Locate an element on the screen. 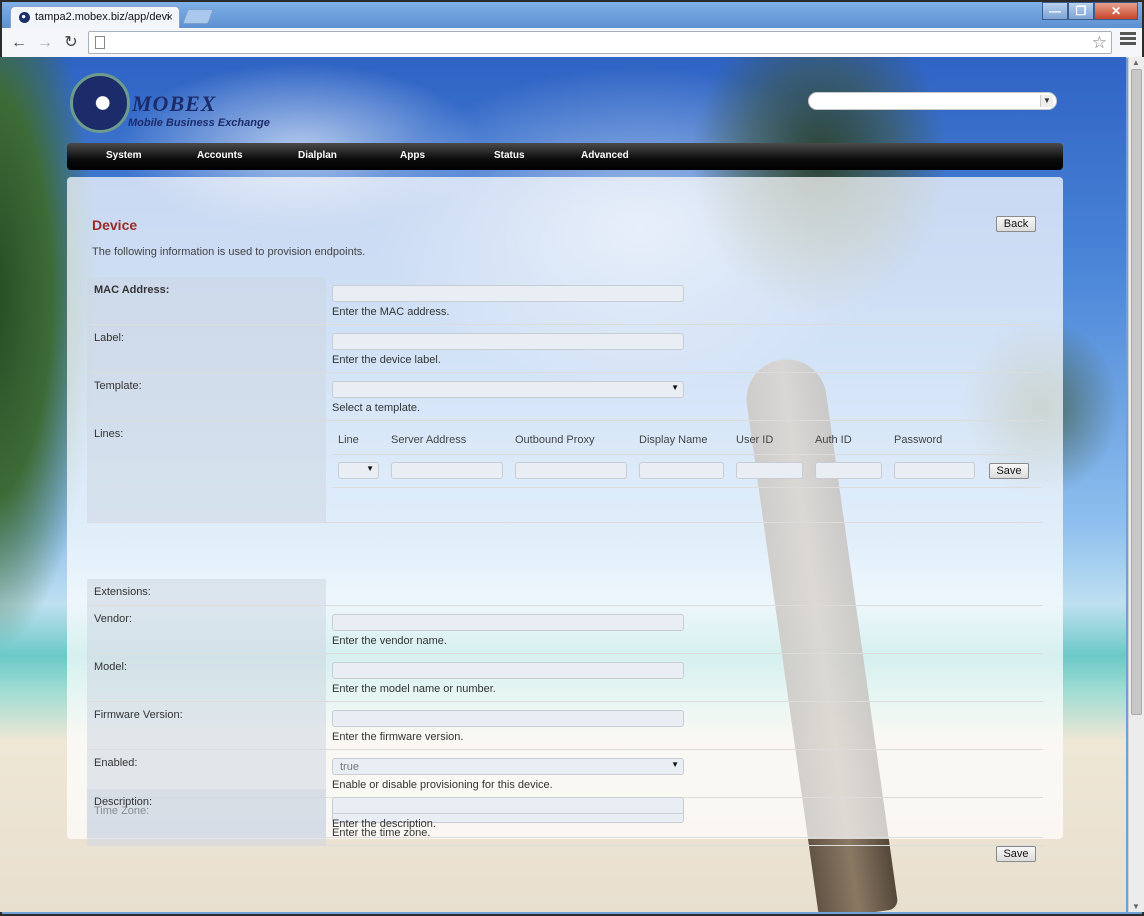  page-title: Device is located at coordinates (115, 225).